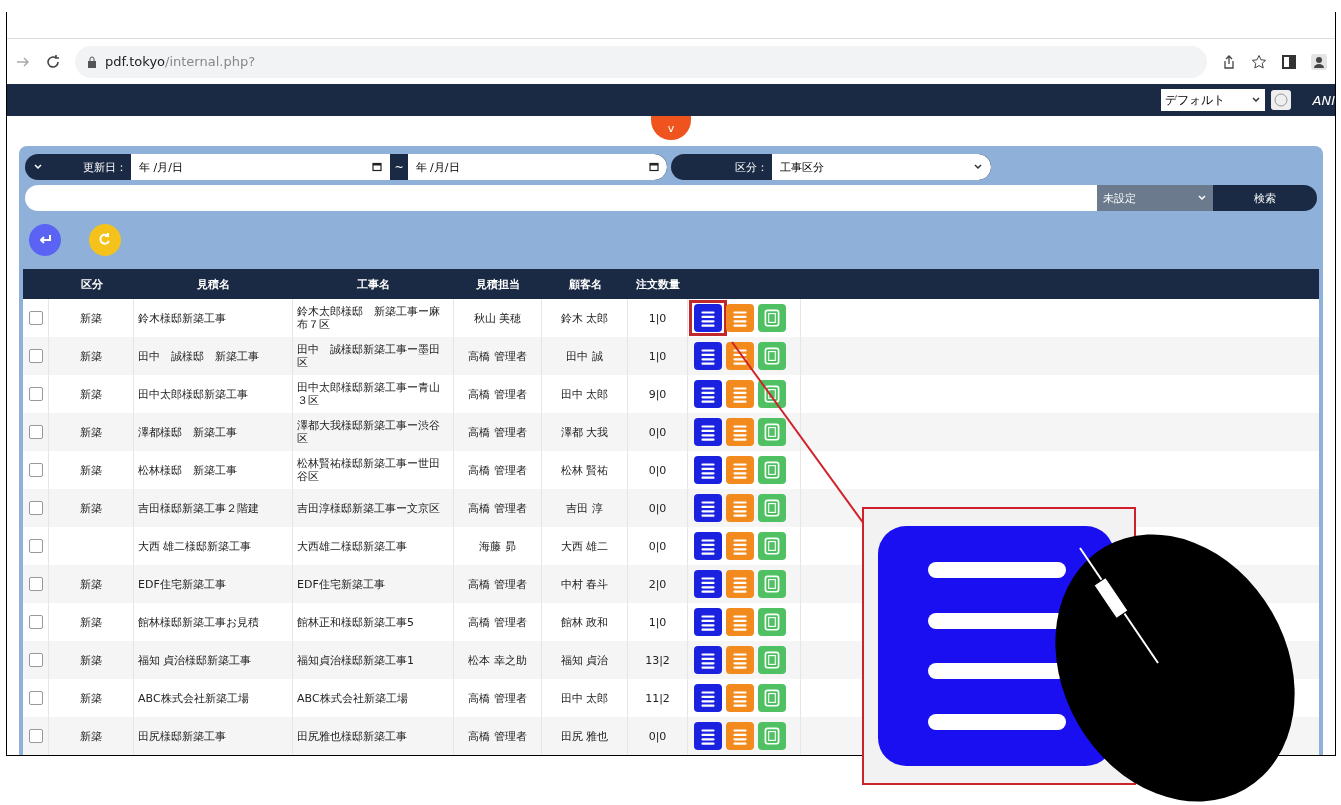 The width and height of the screenshot is (1341, 805). Describe the element at coordinates (45, 240) in the screenshot. I see `back-button` at that location.